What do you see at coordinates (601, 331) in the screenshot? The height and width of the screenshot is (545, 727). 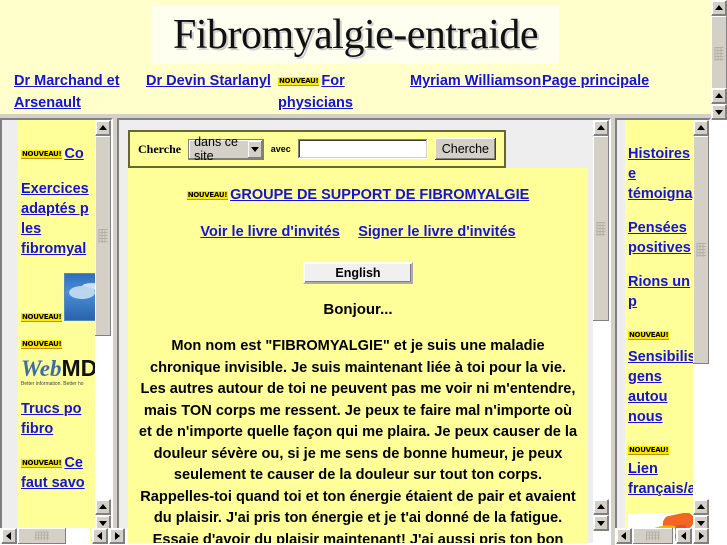 I see `center-frame-scrollbar` at bounding box center [601, 331].